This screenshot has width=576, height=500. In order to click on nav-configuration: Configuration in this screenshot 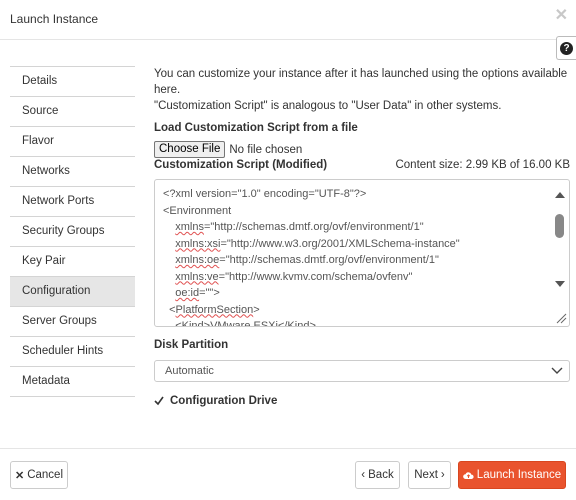, I will do `click(72, 291)`.